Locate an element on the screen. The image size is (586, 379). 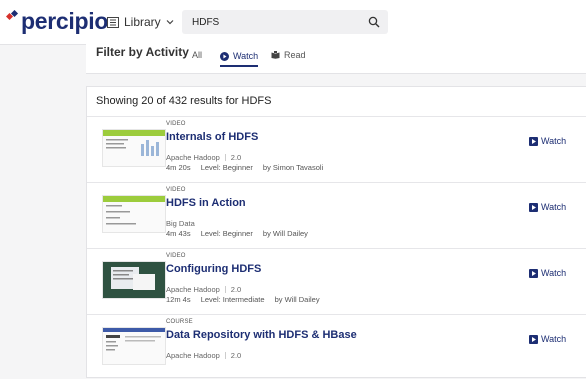
result-title: HDFS in Action is located at coordinates (206, 203).